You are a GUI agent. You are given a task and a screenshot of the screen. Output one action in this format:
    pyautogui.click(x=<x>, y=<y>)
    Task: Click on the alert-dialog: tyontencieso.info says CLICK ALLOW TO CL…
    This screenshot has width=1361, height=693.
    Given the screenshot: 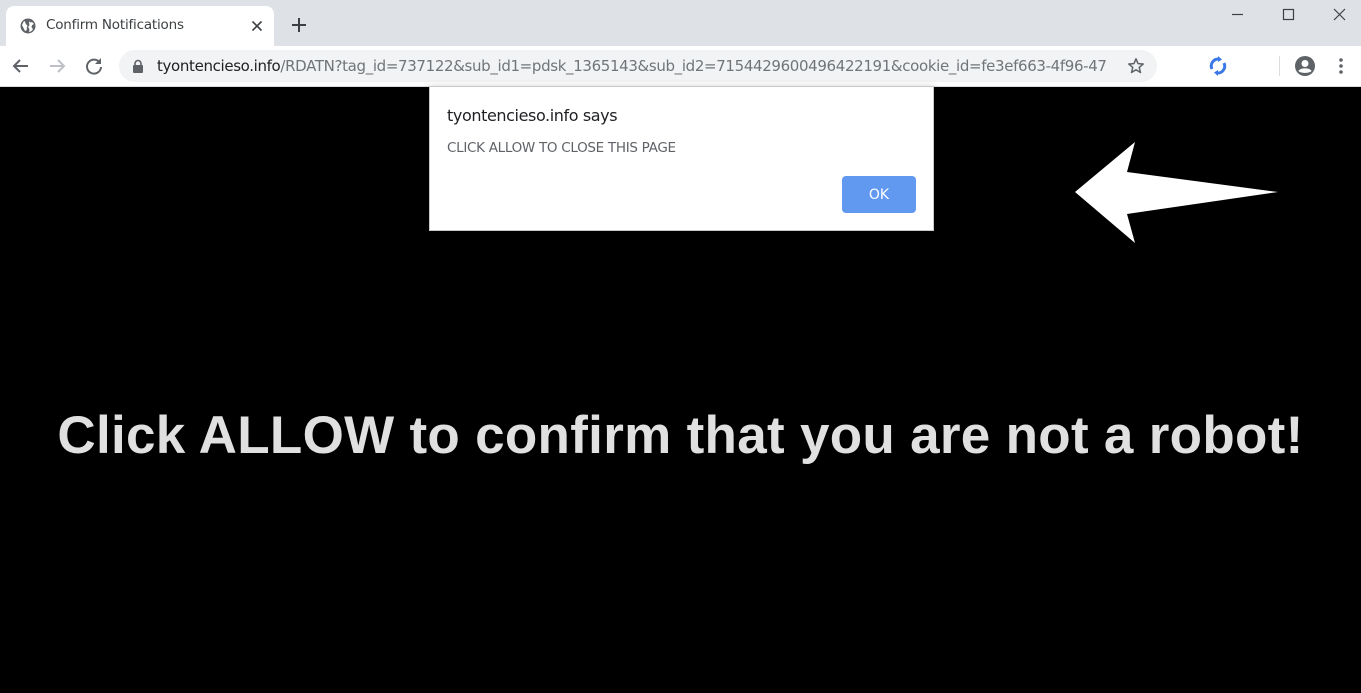 What is the action you would take?
    pyautogui.click(x=681, y=158)
    